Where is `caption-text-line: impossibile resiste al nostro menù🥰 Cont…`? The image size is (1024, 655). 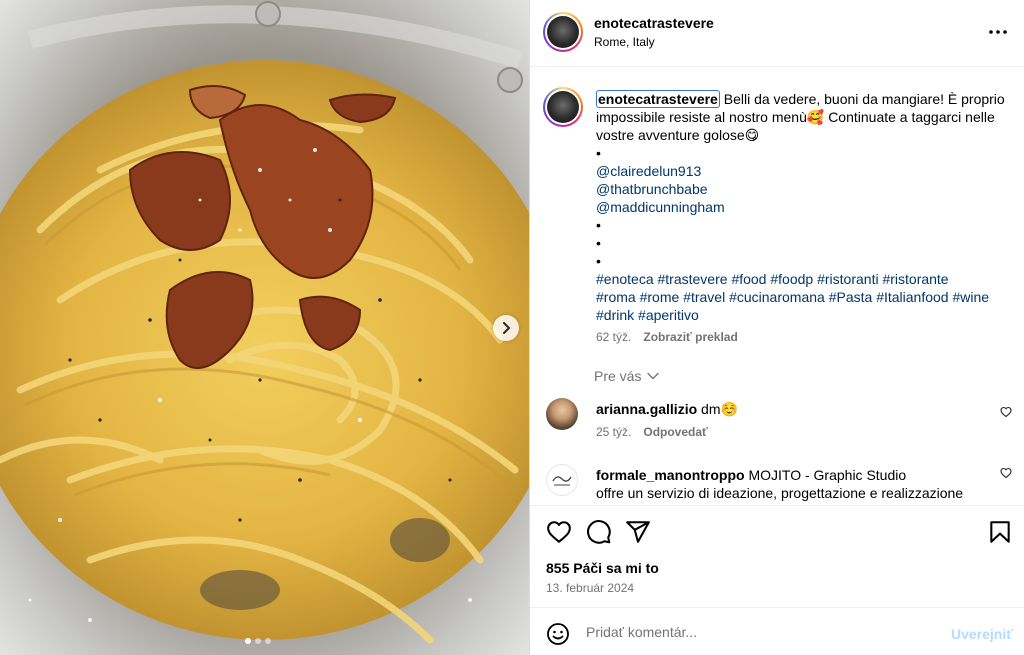
caption-text-line: impossibile resiste al nostro menù🥰 Cont… is located at coordinates (795, 117).